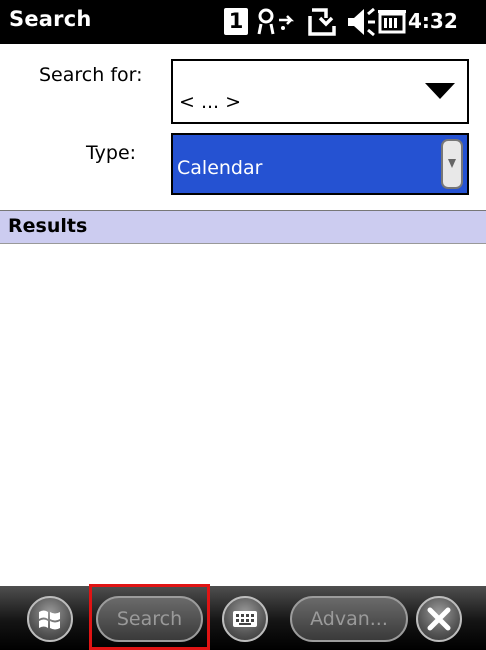 The image size is (486, 650). I want to click on title-bar: Search 1 4:32, so click(243, 22).